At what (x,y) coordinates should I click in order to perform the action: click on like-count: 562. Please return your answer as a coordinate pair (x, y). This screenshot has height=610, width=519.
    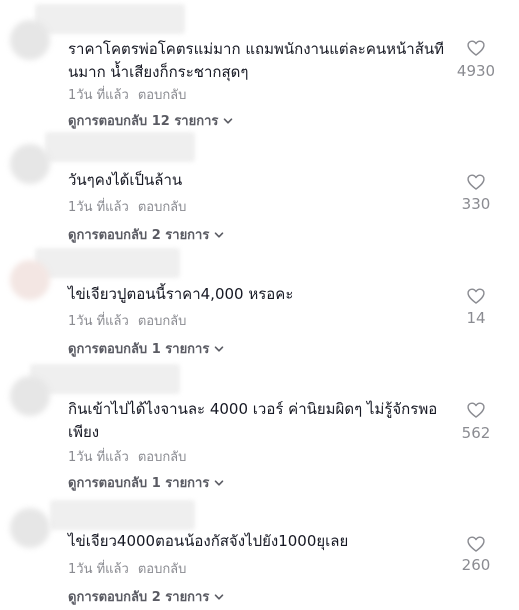
    Looking at the image, I should click on (476, 433).